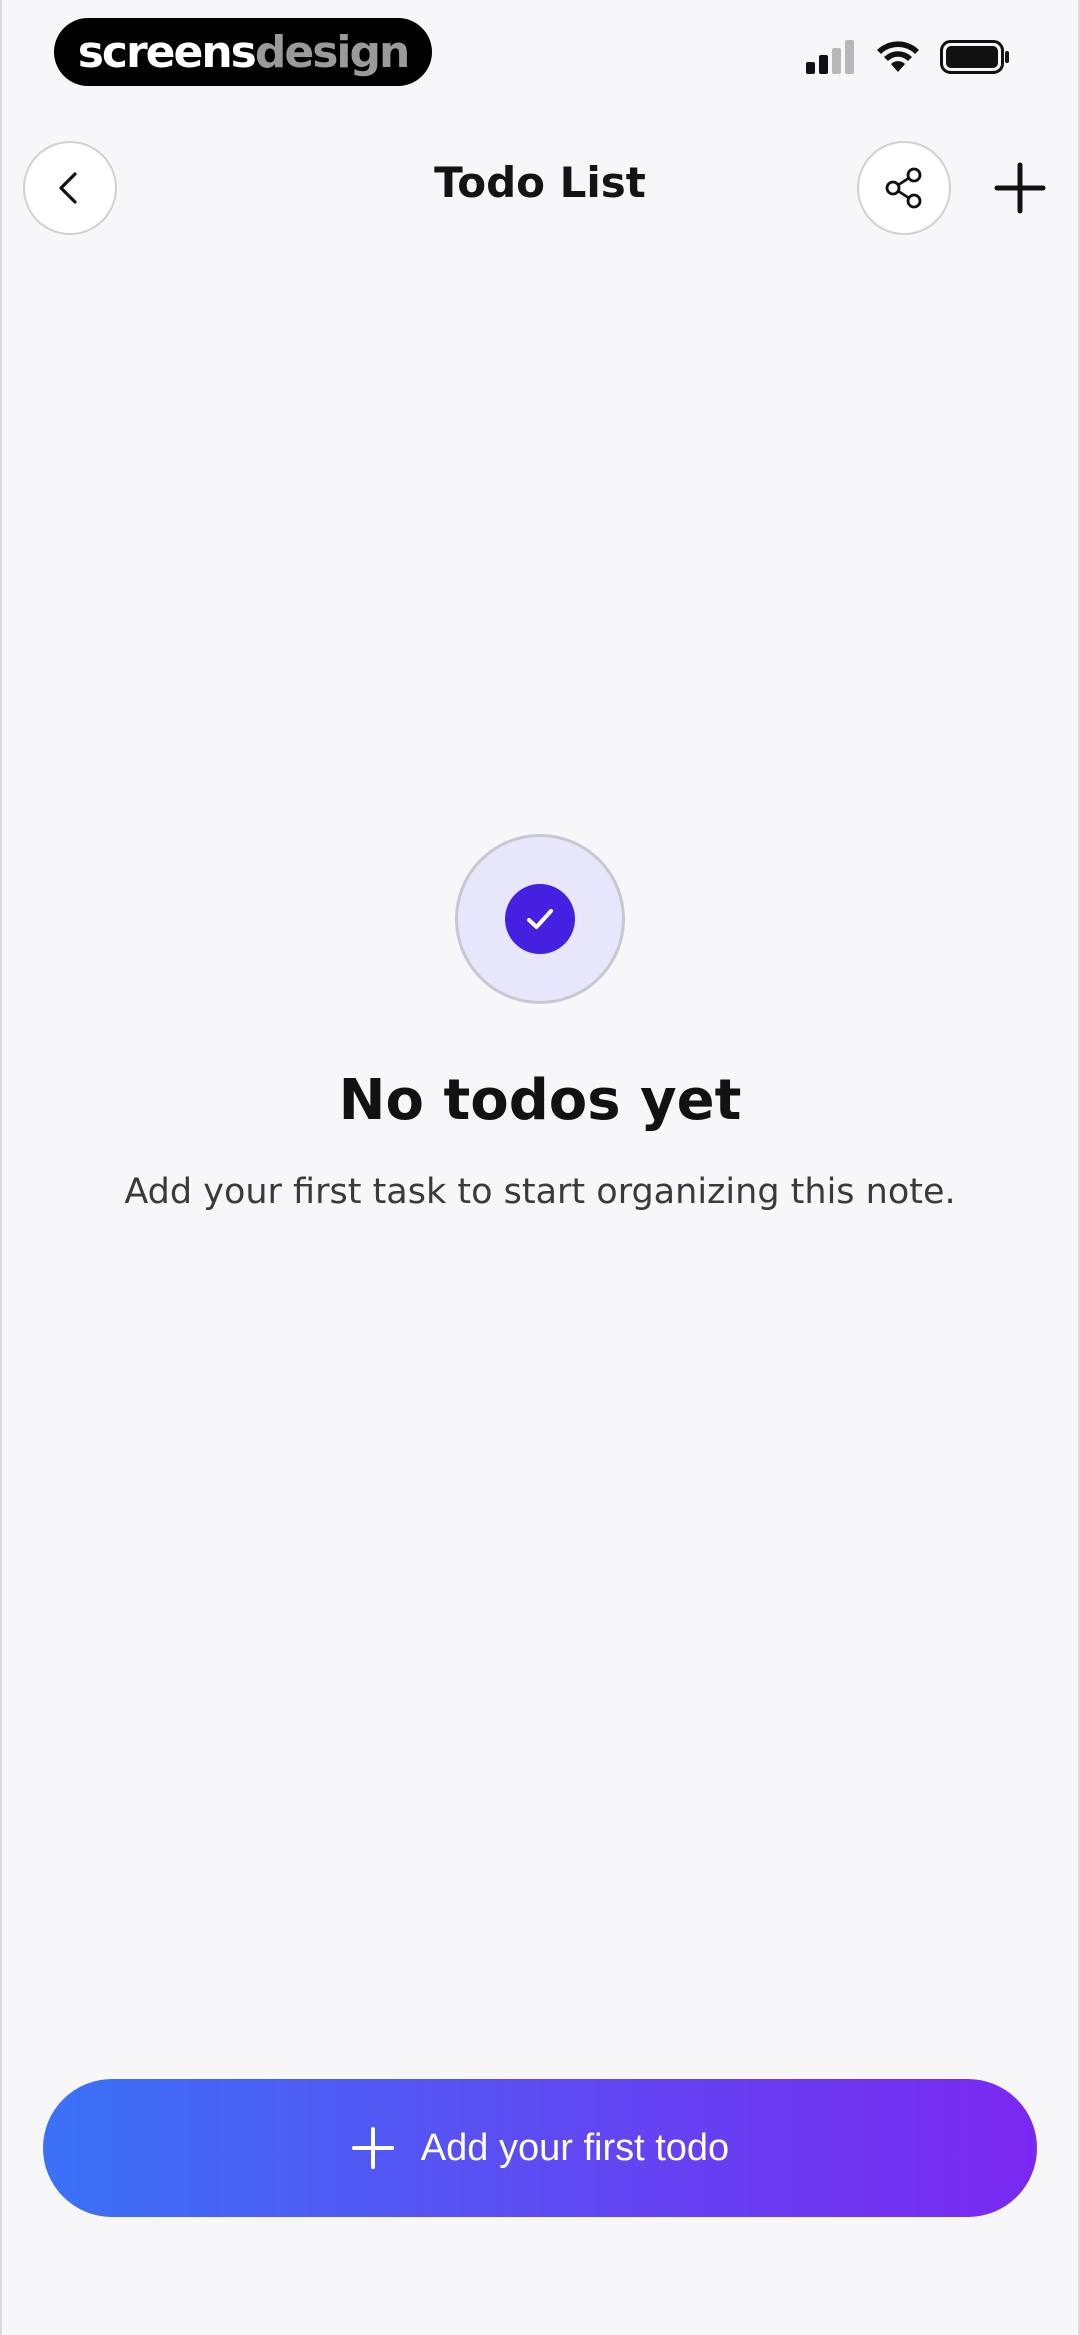  I want to click on share-button, so click(904, 188).